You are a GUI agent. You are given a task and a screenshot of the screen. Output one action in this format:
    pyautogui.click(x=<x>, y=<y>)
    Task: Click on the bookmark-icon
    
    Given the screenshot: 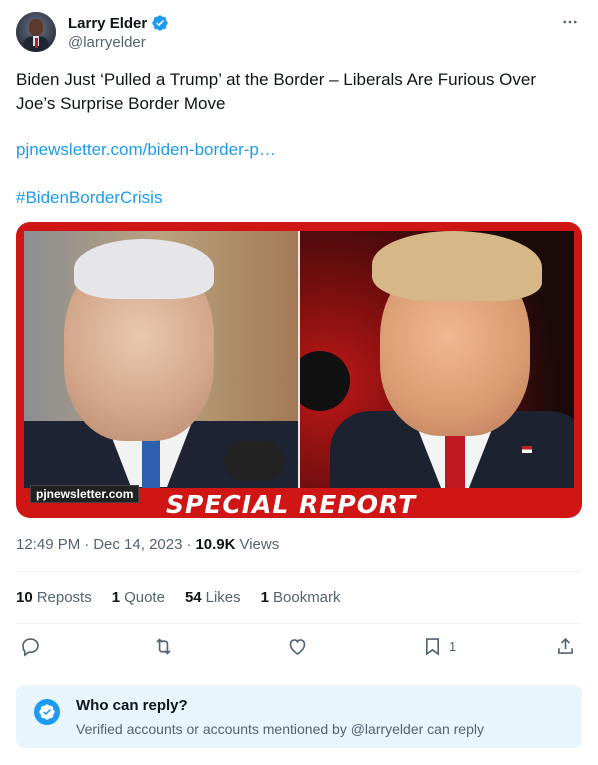 What is the action you would take?
    pyautogui.click(x=432, y=647)
    